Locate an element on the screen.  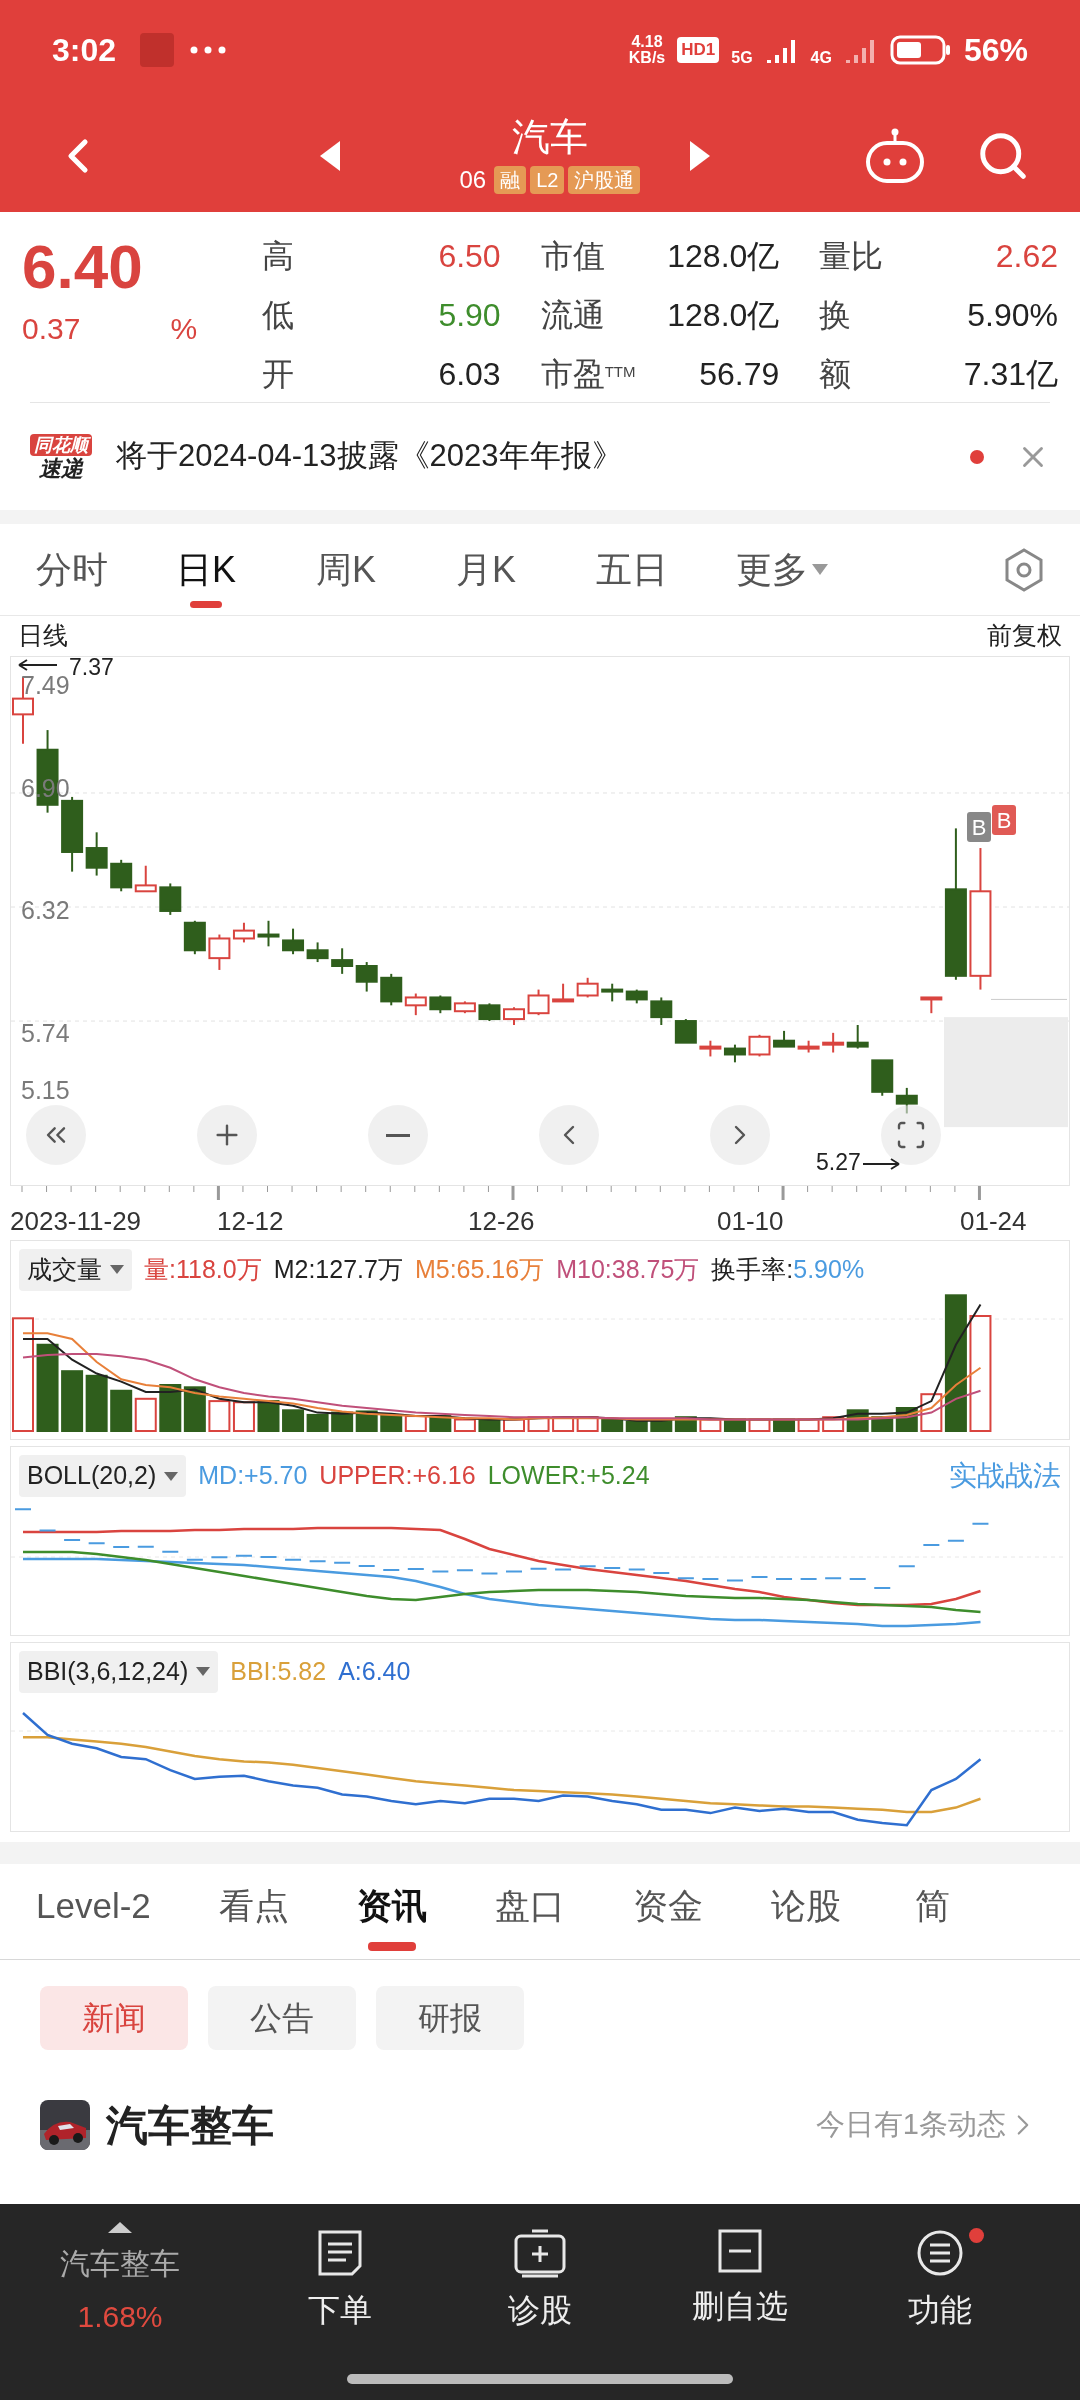
indicator-selector: BOLL(20,2) is located at coordinates (103, 1476).